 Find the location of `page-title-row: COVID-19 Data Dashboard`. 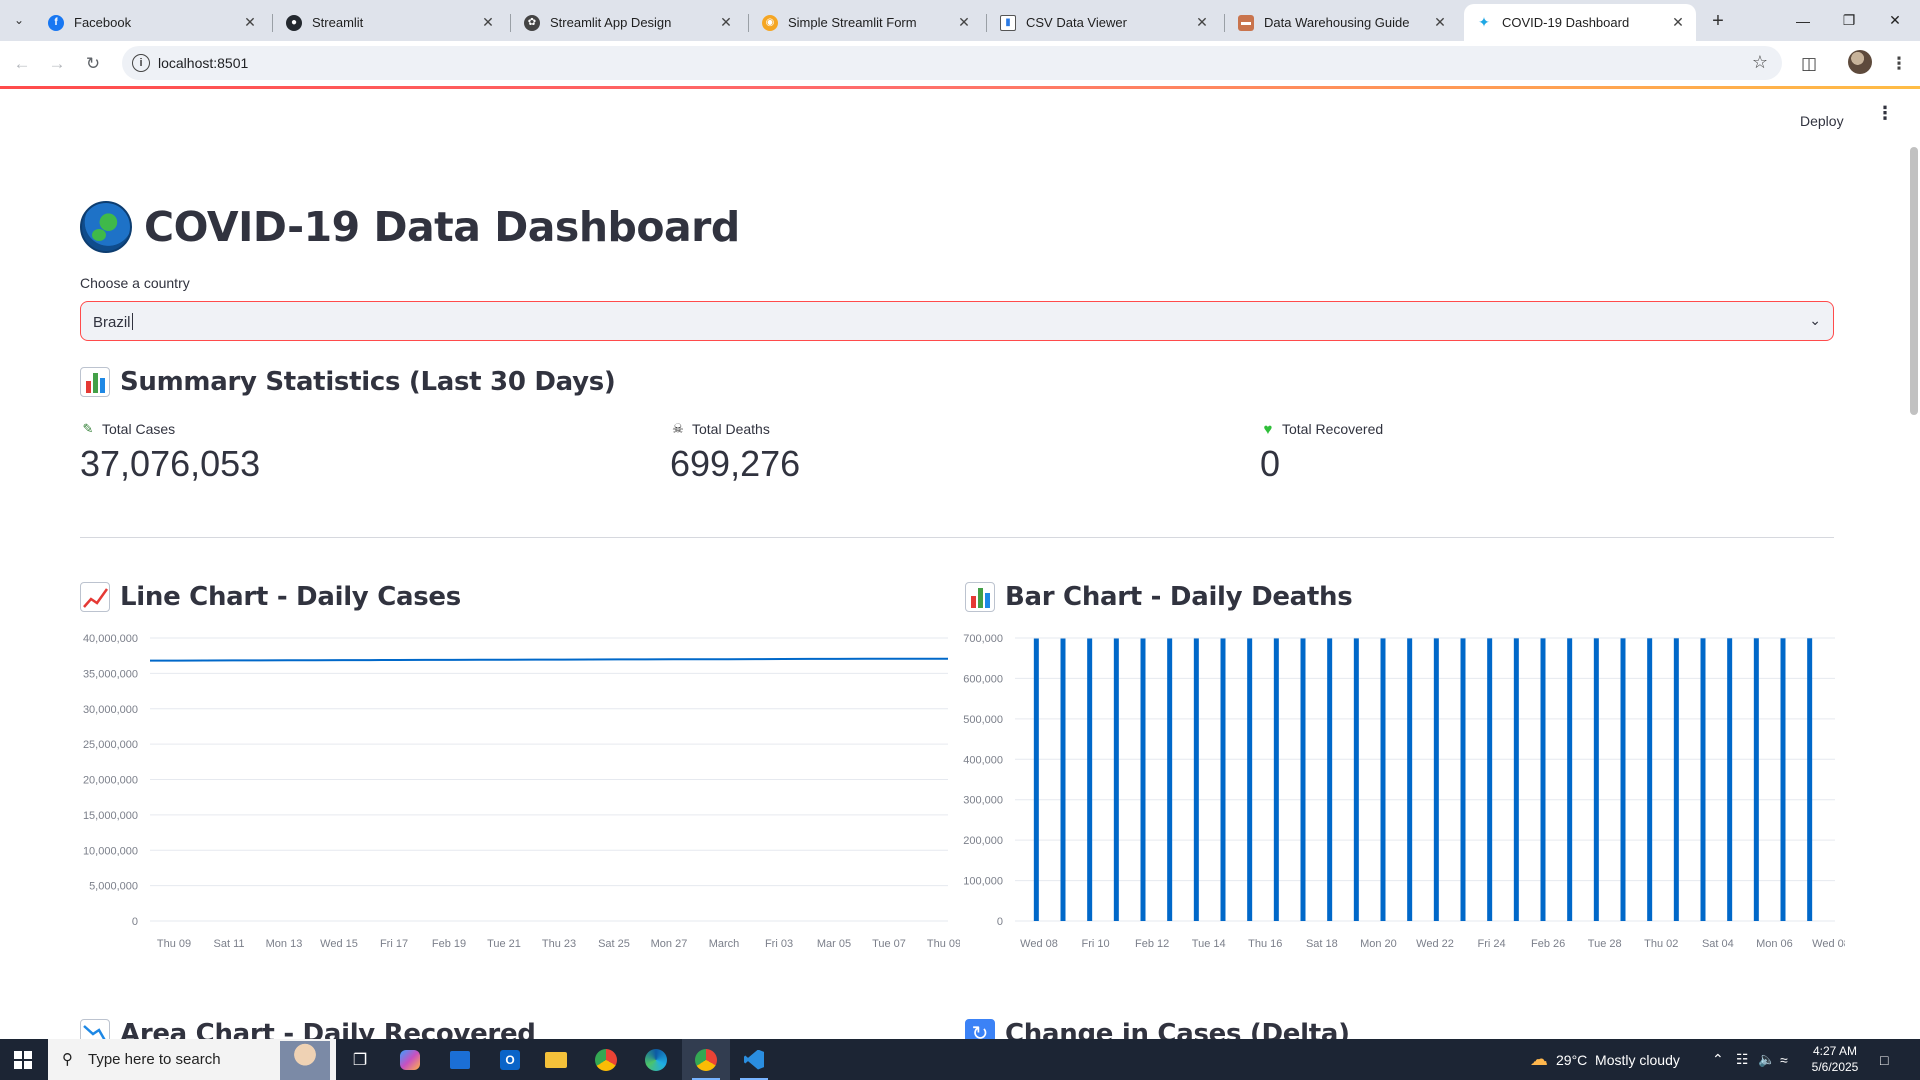

page-title-row: COVID-19 Data Dashboard is located at coordinates (410, 227).